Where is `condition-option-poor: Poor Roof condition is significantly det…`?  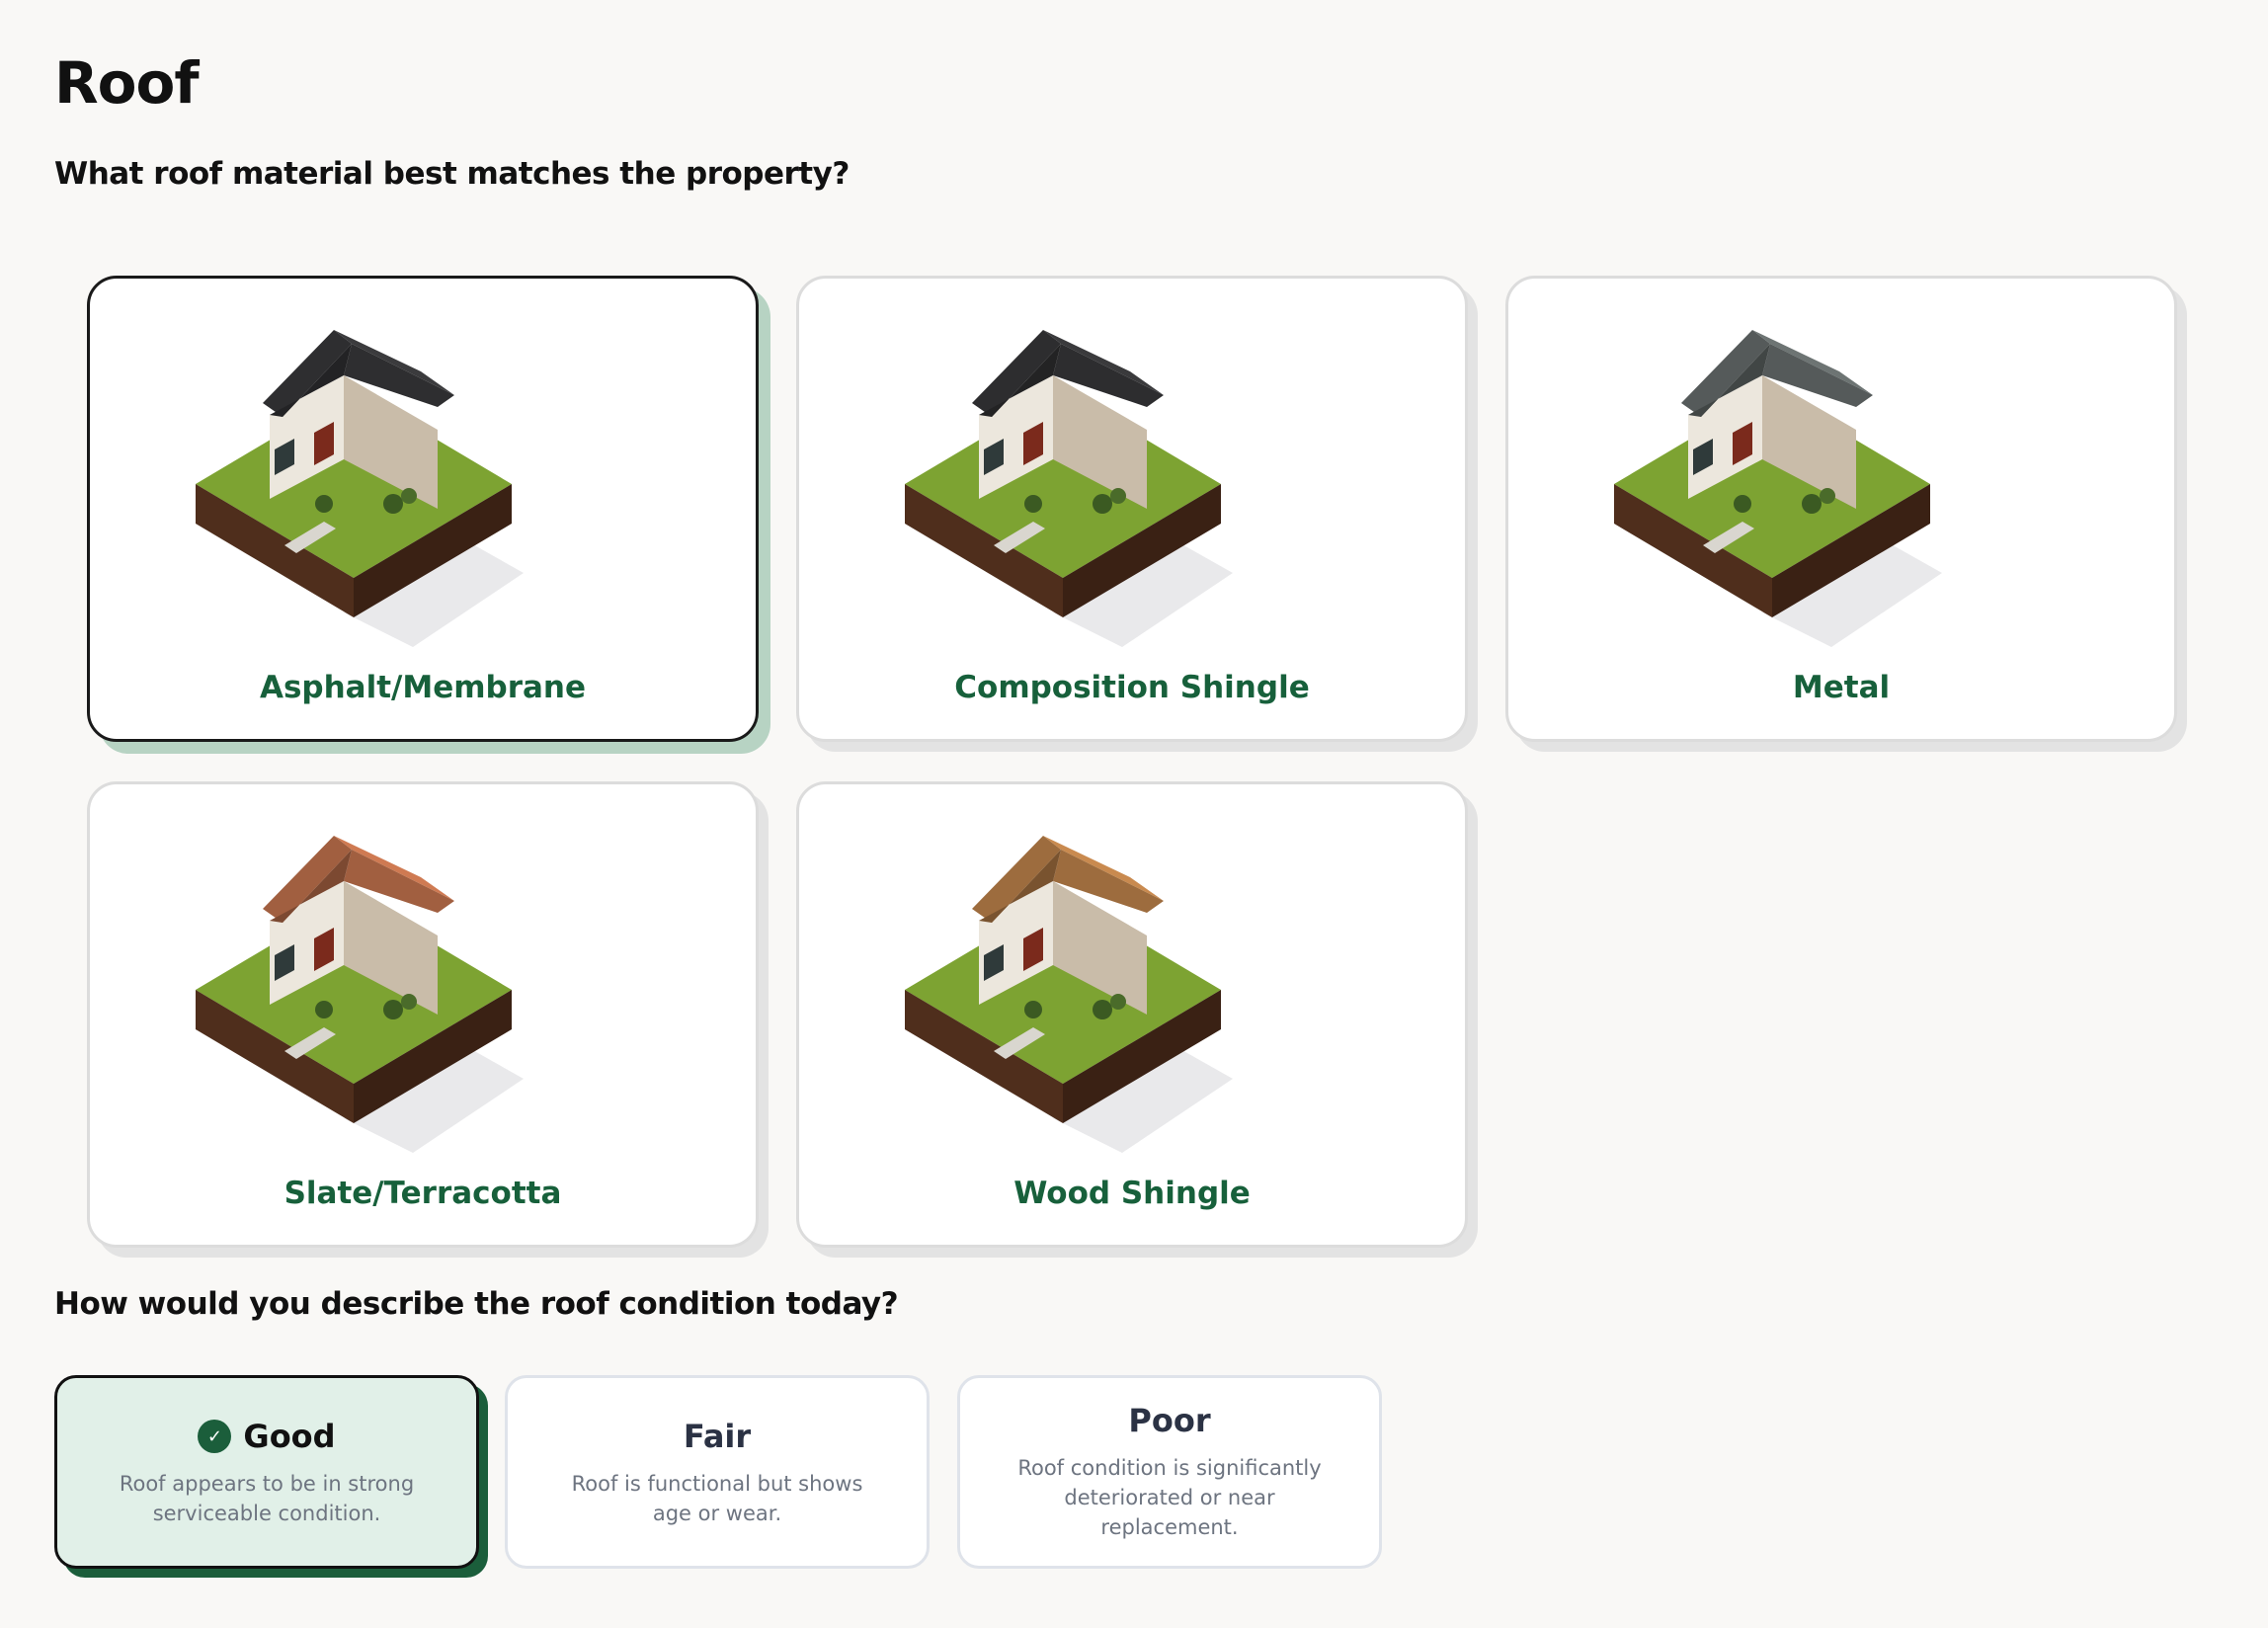 condition-option-poor: Poor Roof condition is significantly det… is located at coordinates (1169, 1472).